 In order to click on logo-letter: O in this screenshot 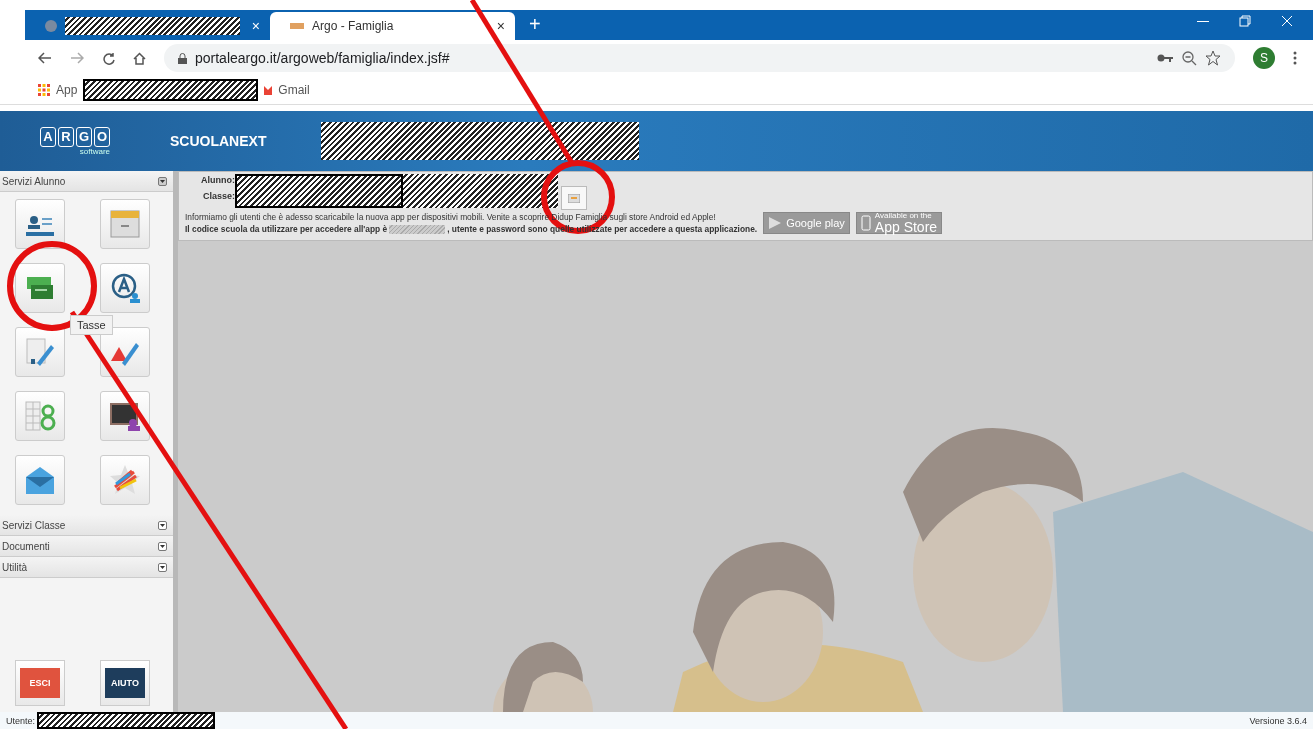, I will do `click(102, 136)`.